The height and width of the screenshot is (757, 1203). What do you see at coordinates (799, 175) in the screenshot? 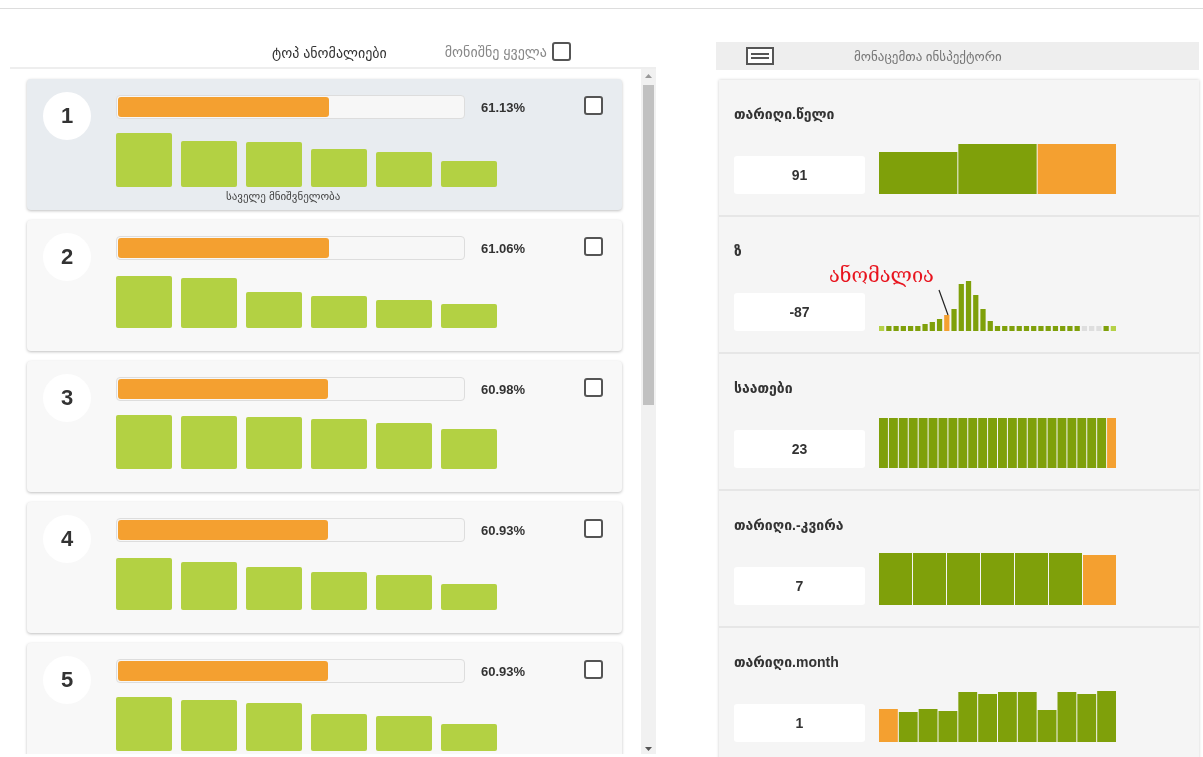
I see `feature-value: 91` at bounding box center [799, 175].